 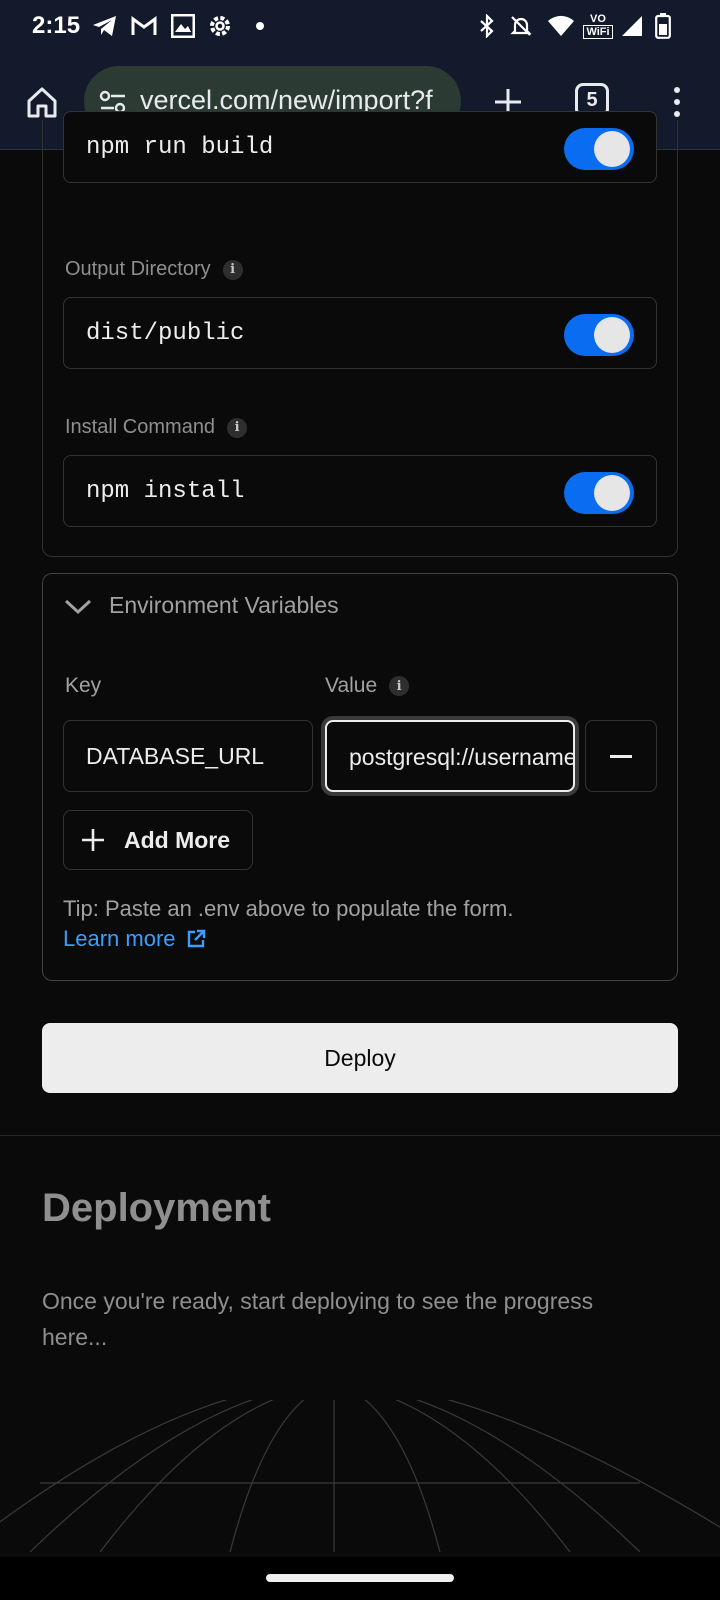 I want to click on install-command-override-toggle, so click(x=599, y=493).